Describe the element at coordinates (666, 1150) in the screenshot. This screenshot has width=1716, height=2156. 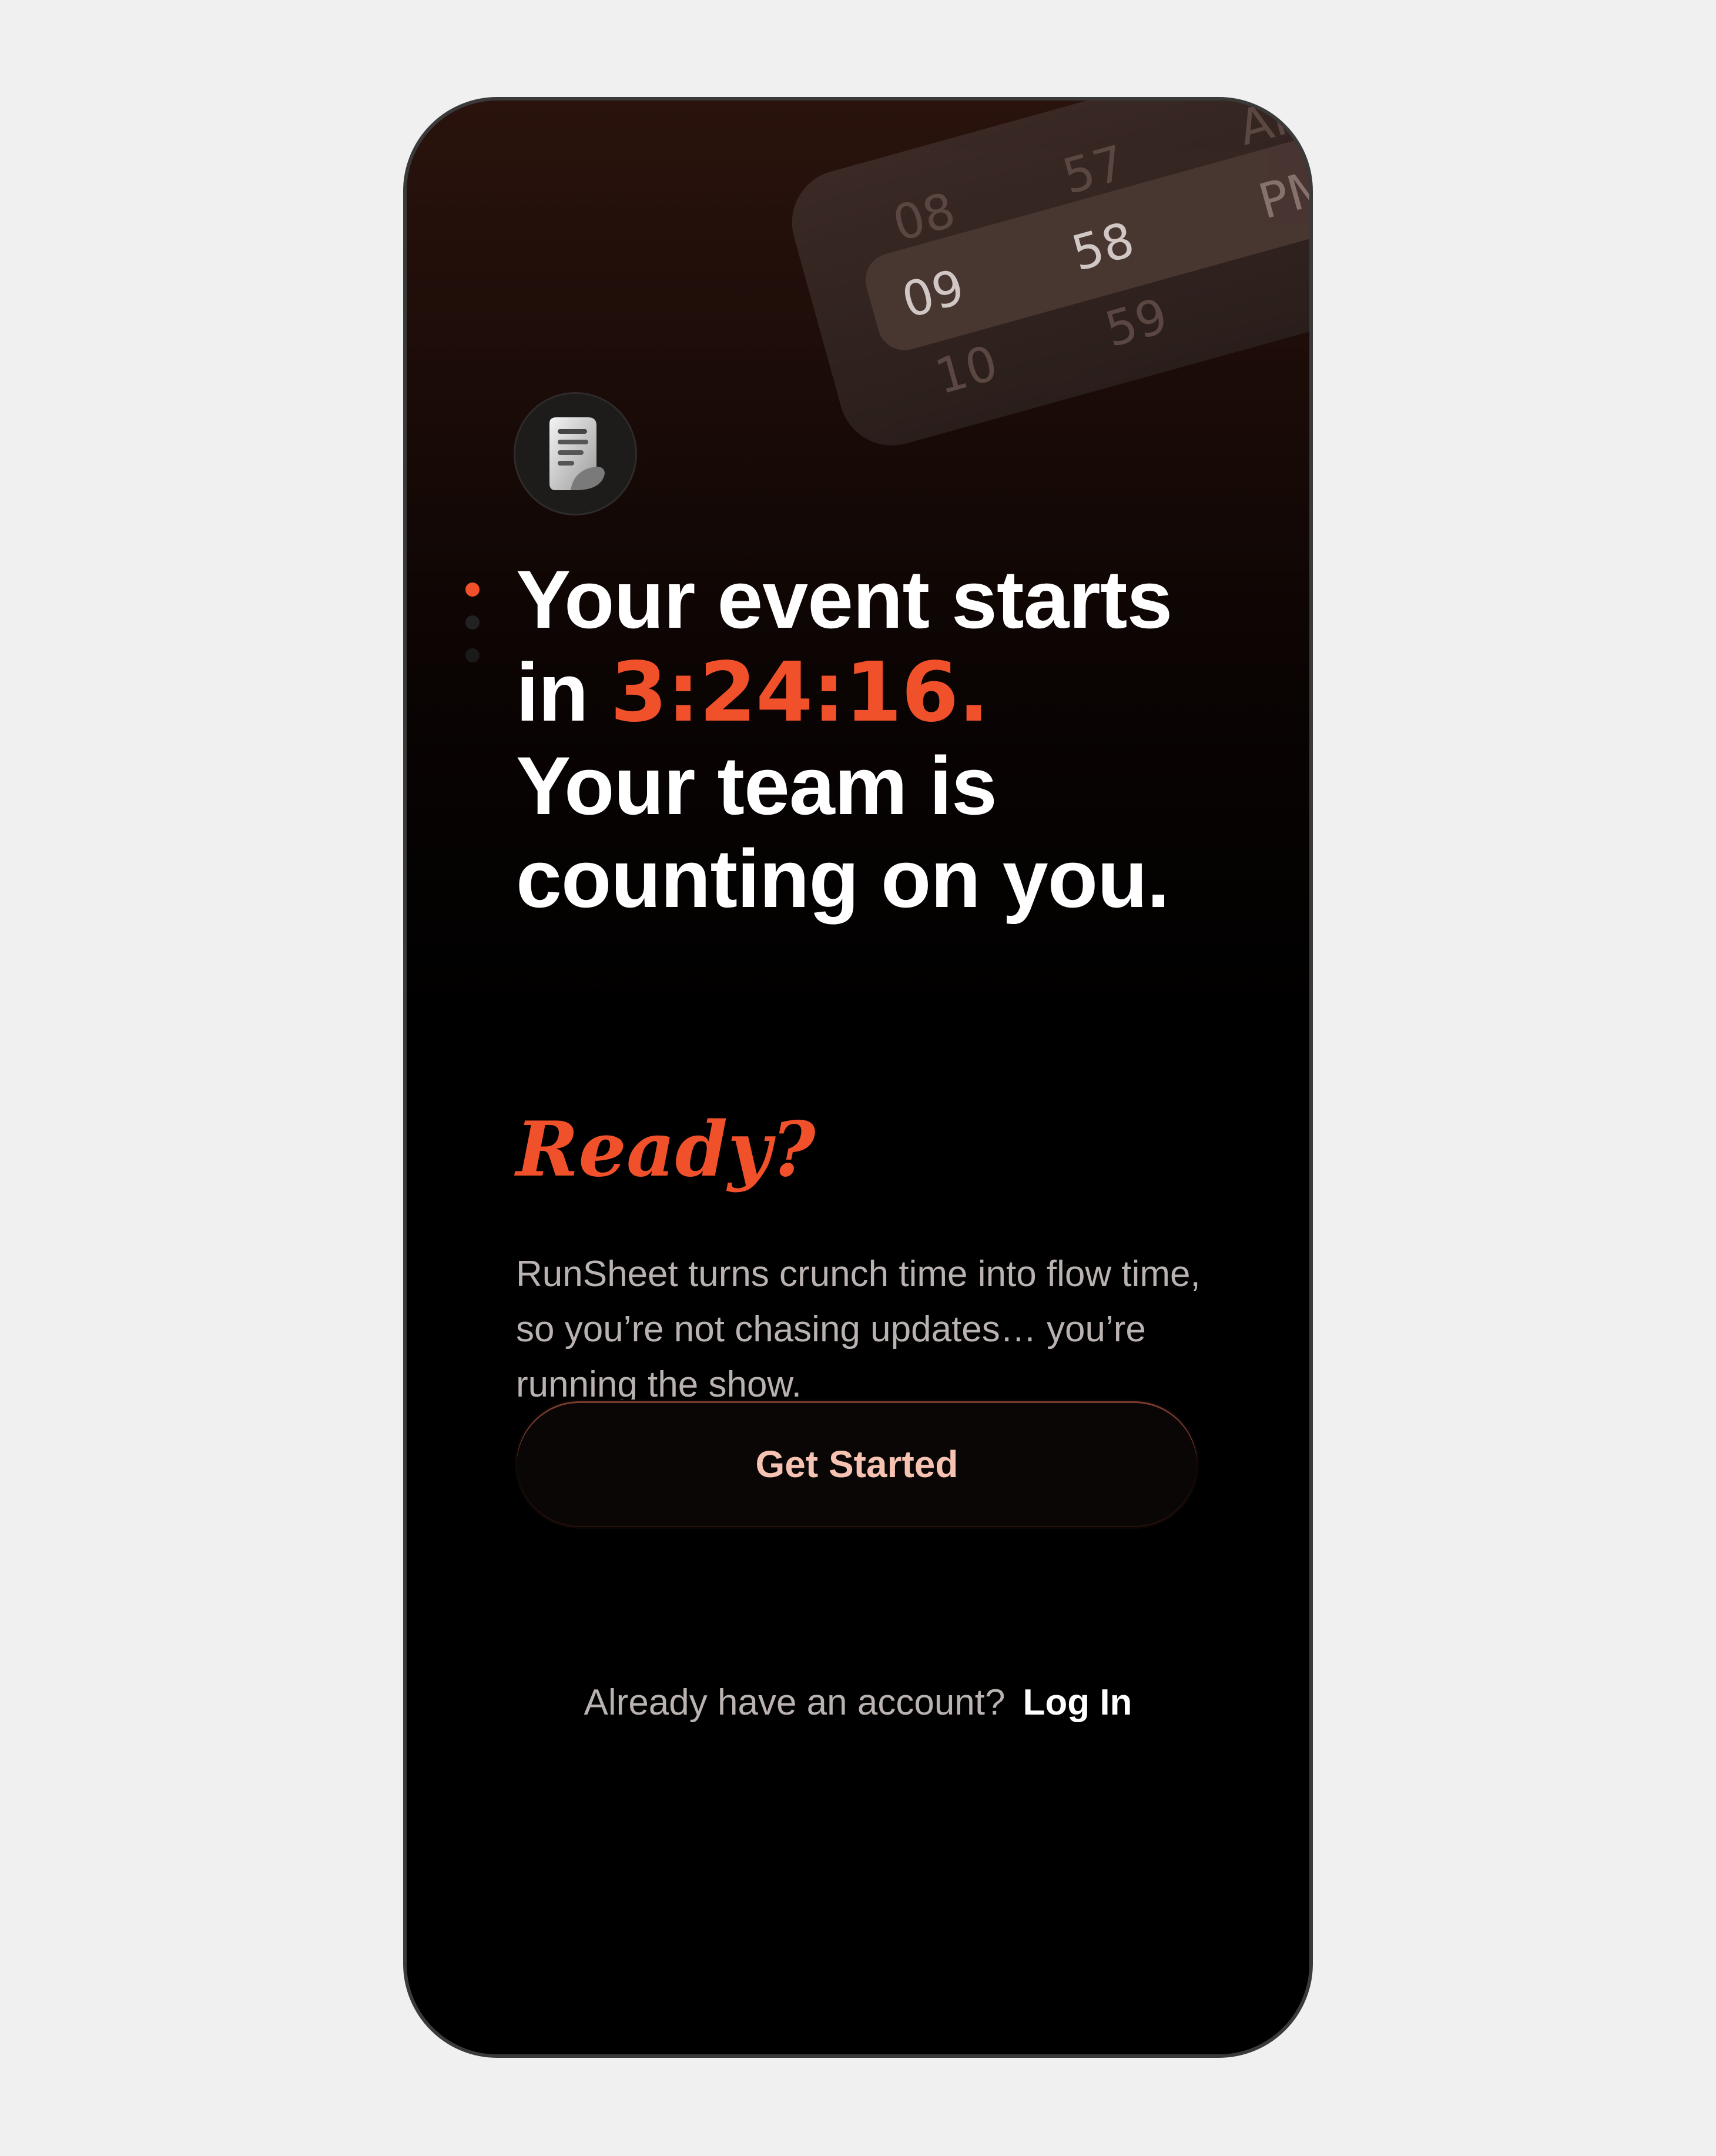
I see `ready-heading: Ready?` at that location.